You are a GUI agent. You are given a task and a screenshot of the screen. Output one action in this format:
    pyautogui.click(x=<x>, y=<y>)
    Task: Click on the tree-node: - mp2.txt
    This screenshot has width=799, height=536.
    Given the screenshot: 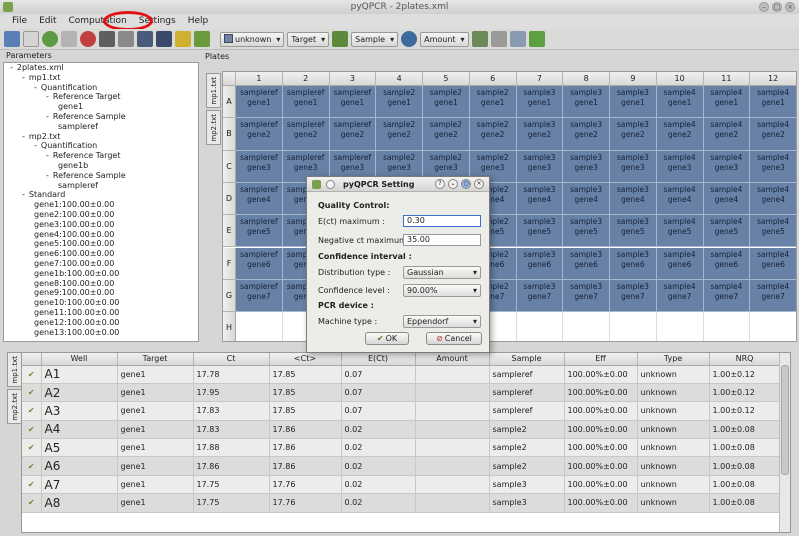 What is the action you would take?
    pyautogui.click(x=101, y=137)
    